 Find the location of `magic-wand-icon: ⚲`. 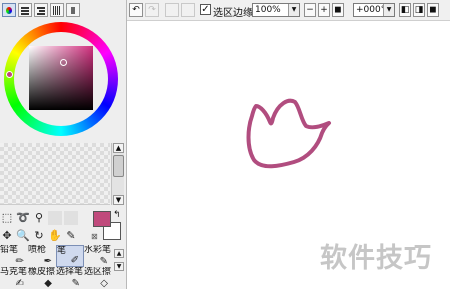

magic-wand-icon: ⚲ is located at coordinates (39, 218).